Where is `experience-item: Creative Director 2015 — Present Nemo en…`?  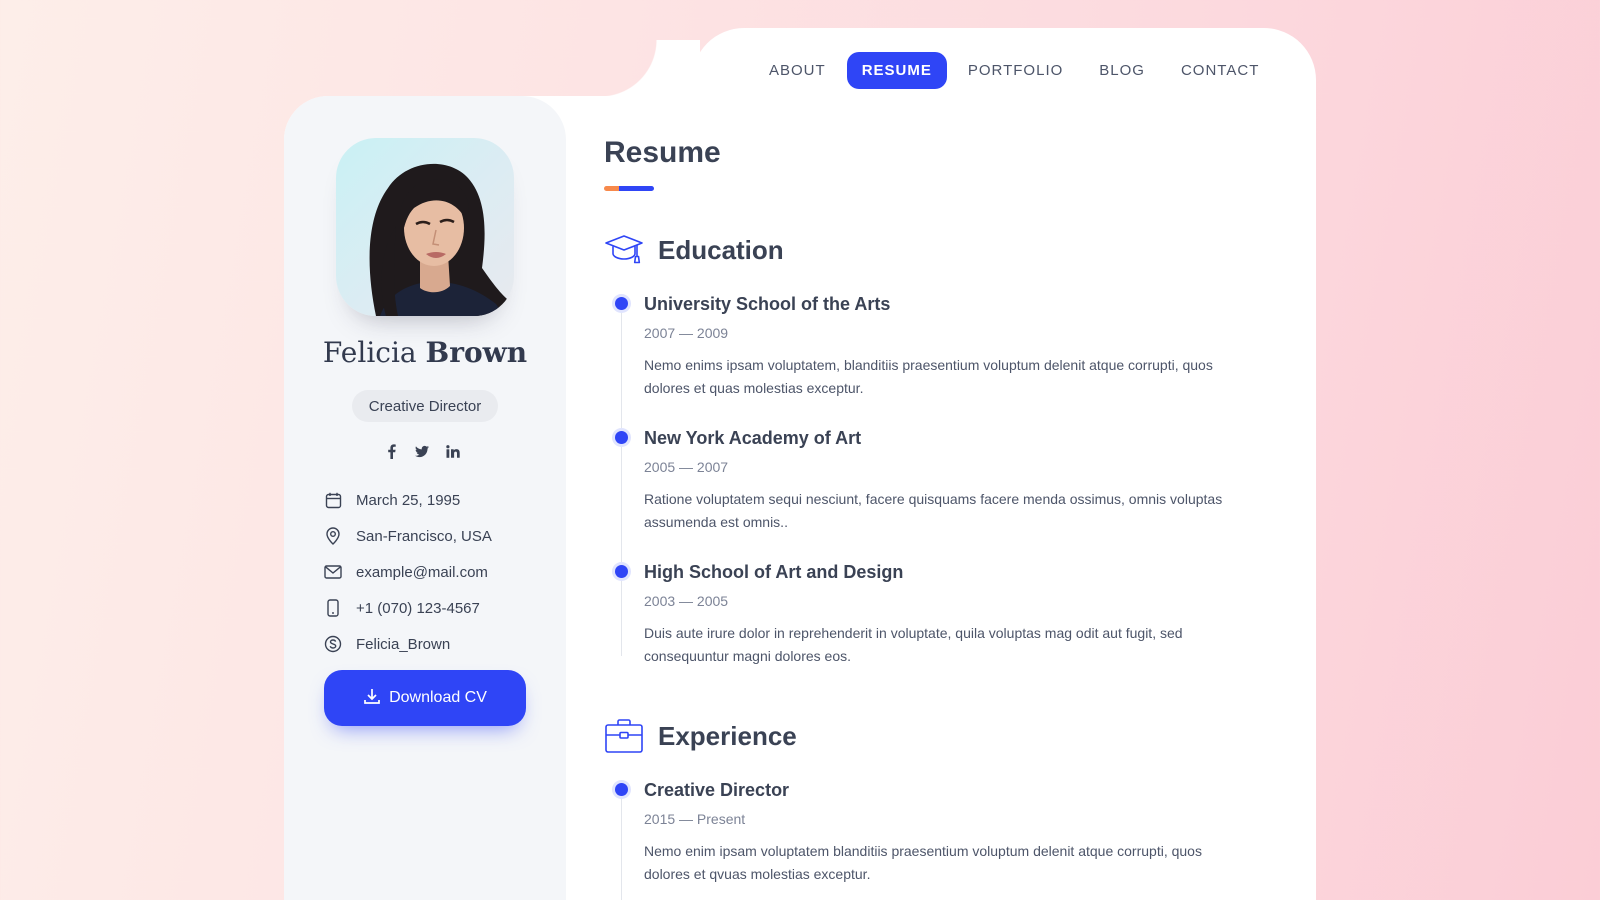 experience-item: Creative Director 2015 — Present Nemo en… is located at coordinates (928, 832).